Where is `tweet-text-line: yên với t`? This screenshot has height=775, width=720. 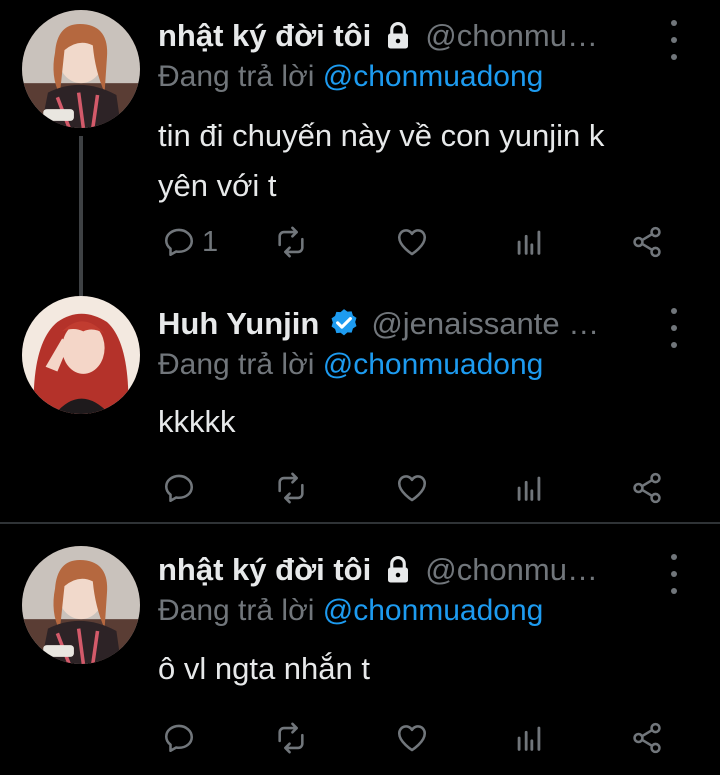 tweet-text-line: yên với t is located at coordinates (217, 185).